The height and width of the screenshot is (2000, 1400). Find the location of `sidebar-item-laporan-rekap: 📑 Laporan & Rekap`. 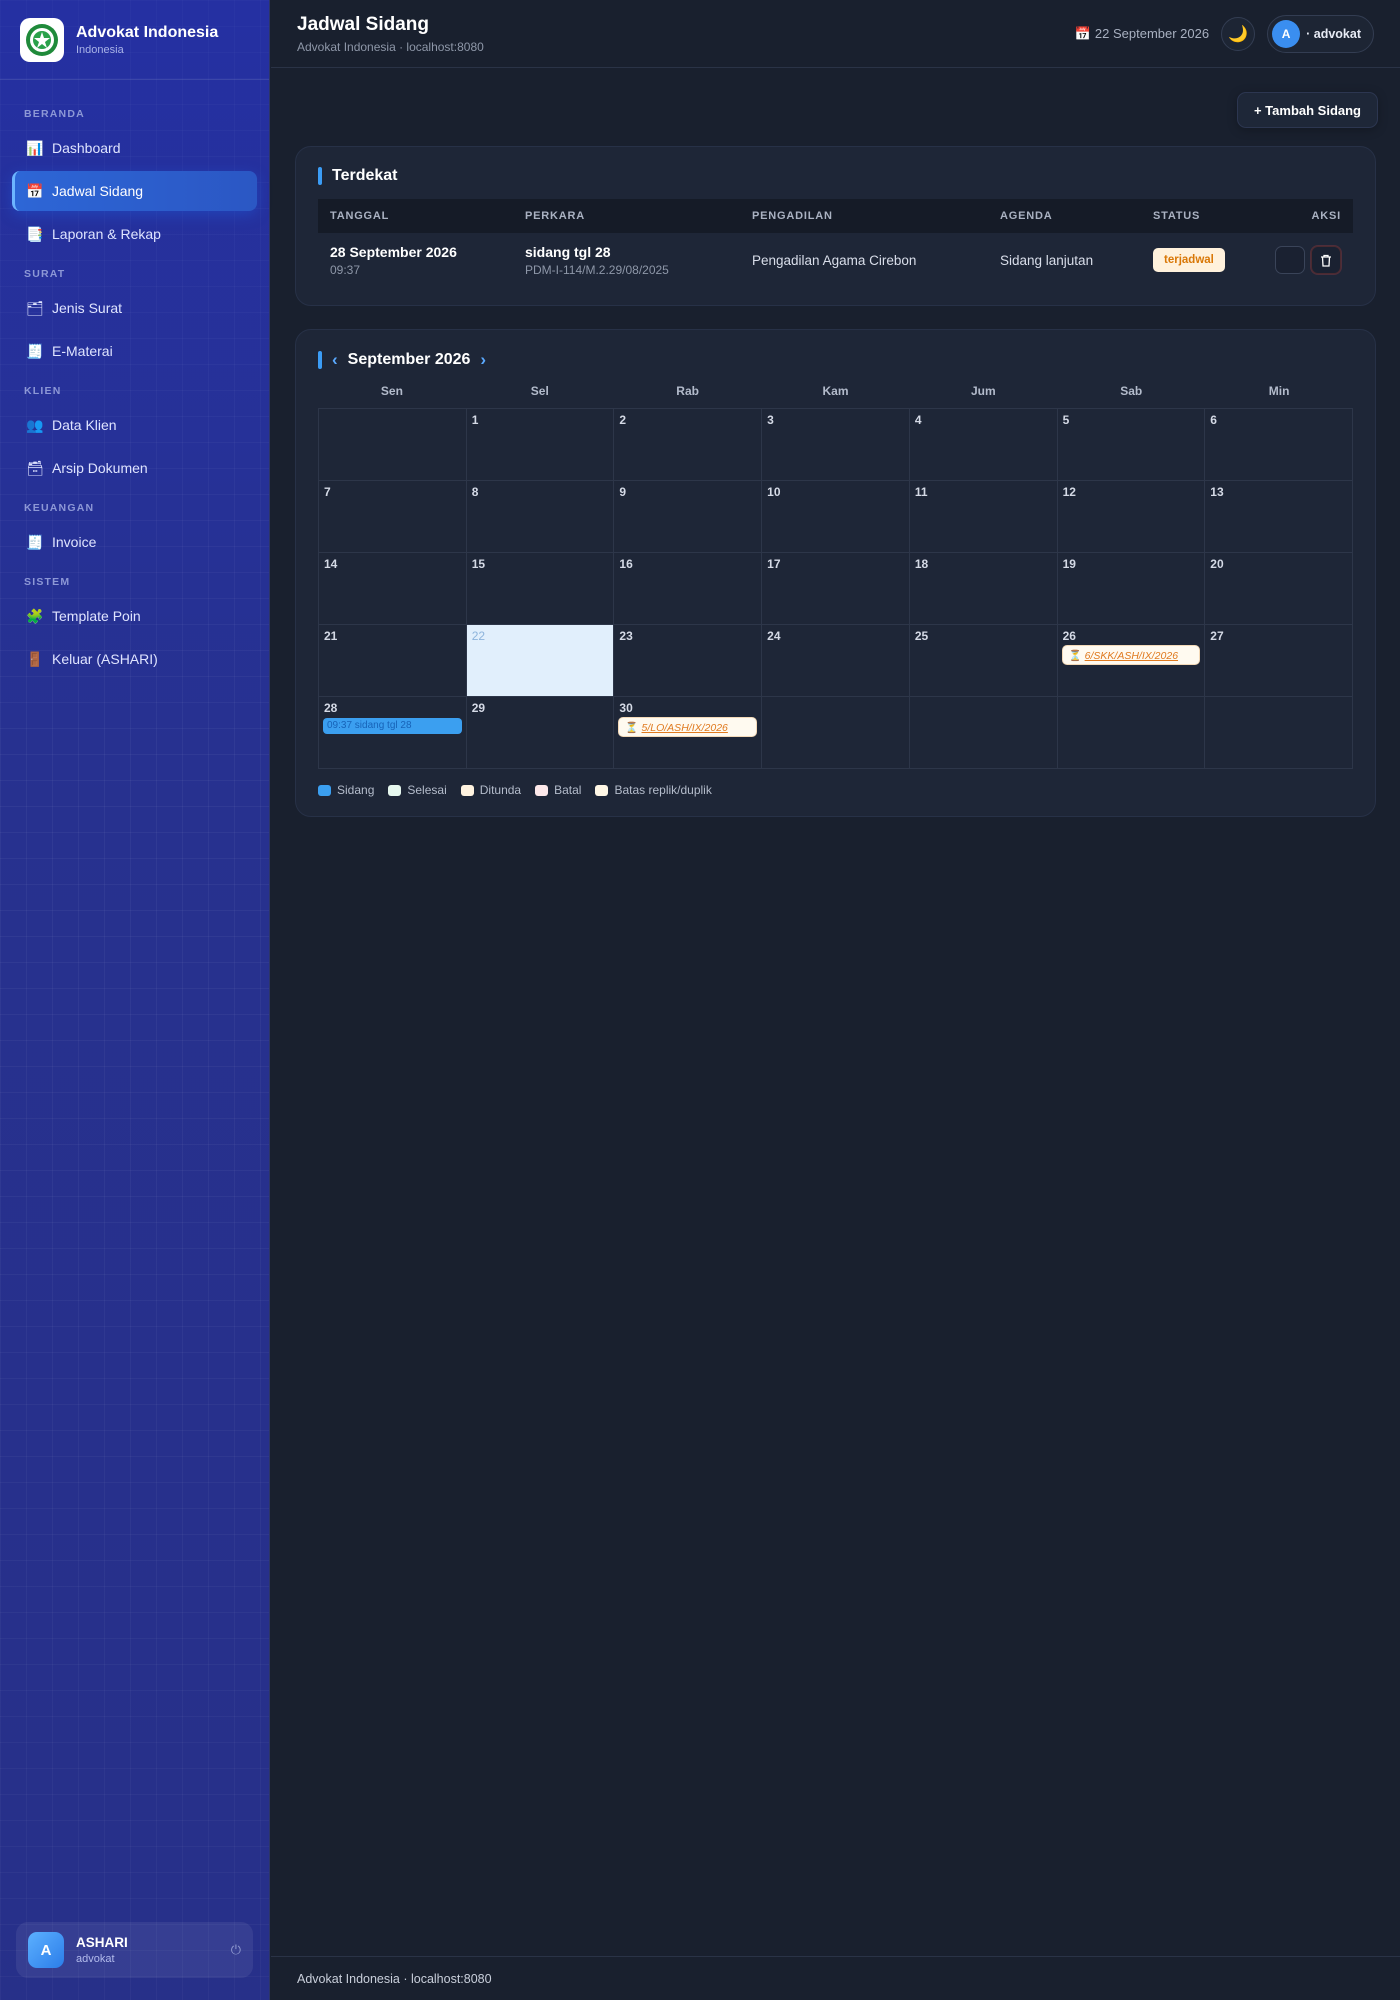

sidebar-item-laporan-rekap: 📑 Laporan & Rekap is located at coordinates (134, 234).